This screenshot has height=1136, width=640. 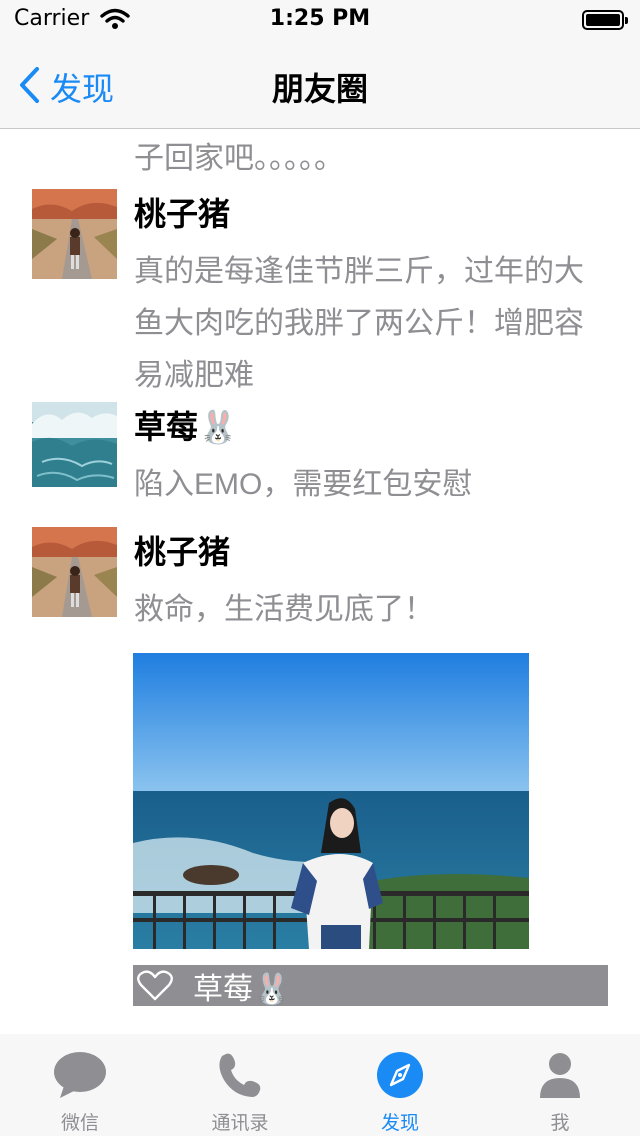 I want to click on page-title: 朋友圈, so click(x=319, y=89).